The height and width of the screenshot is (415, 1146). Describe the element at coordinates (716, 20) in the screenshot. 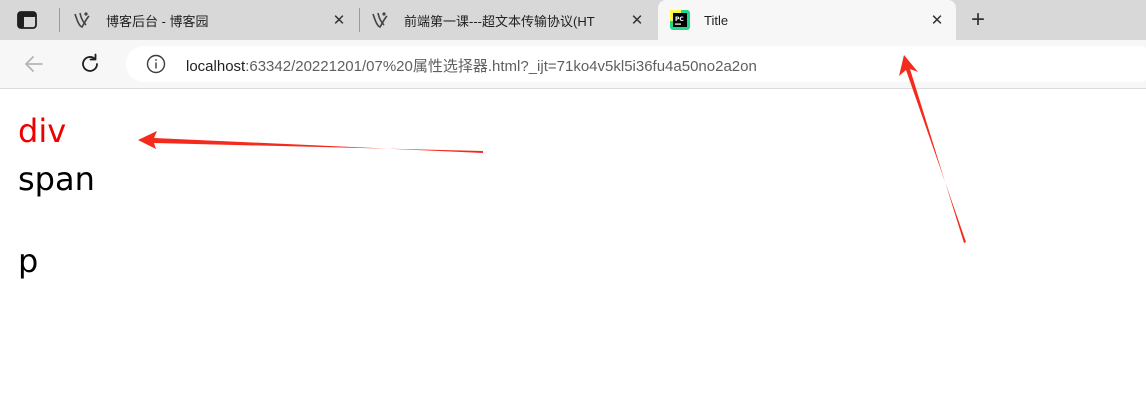

I see `tab-title: Title` at that location.